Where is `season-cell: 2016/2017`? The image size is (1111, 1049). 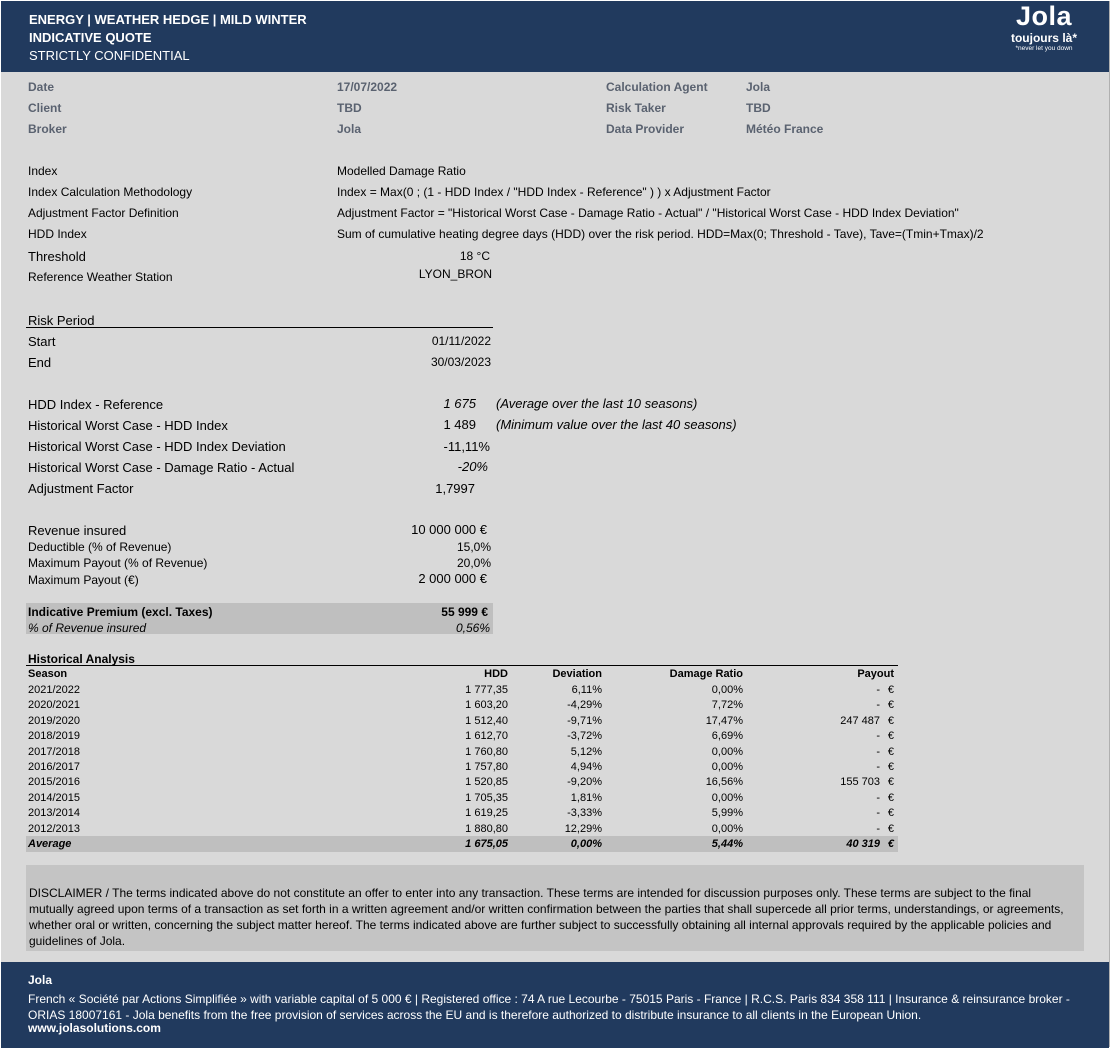
season-cell: 2016/2017 is located at coordinates (54, 767).